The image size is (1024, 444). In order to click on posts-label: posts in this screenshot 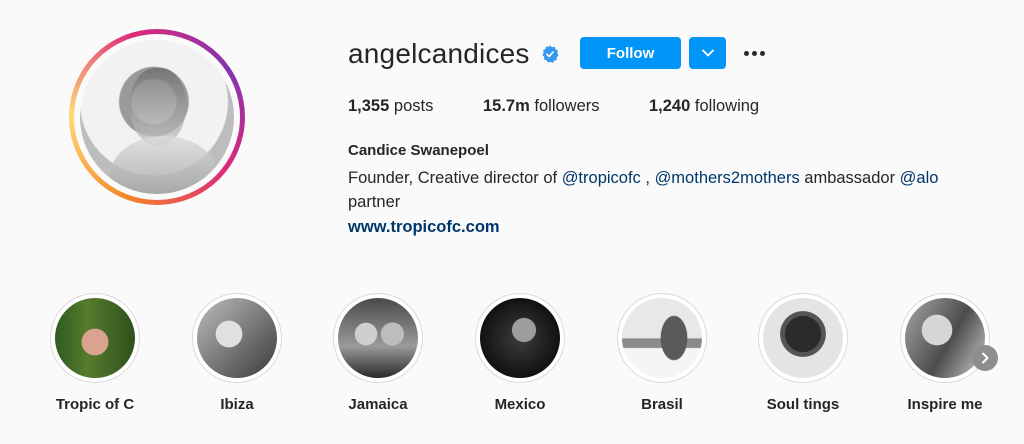, I will do `click(413, 106)`.